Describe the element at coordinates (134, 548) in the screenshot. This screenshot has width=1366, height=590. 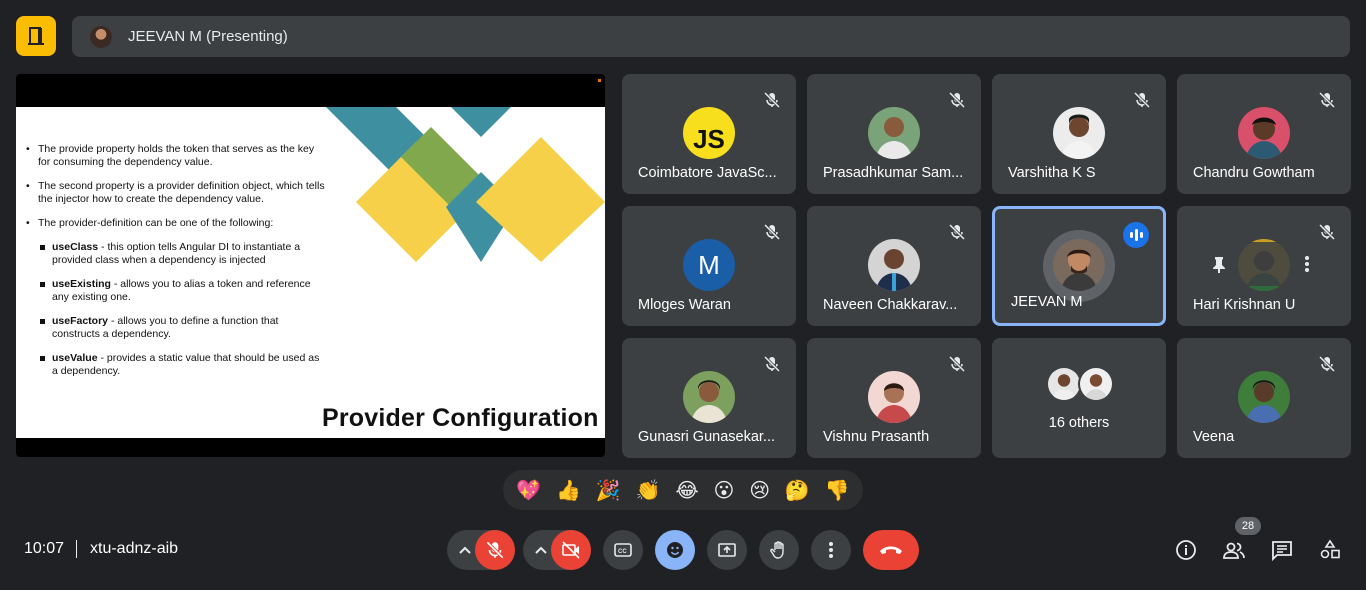
I see `meeting-code: xtu-adnz-aib` at that location.